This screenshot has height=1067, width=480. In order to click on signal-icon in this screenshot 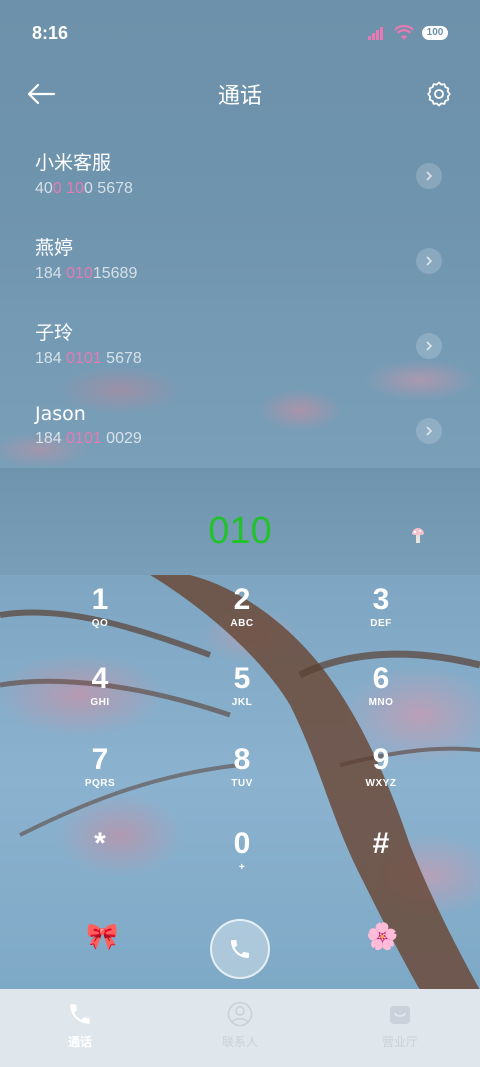, I will do `click(375, 33)`.